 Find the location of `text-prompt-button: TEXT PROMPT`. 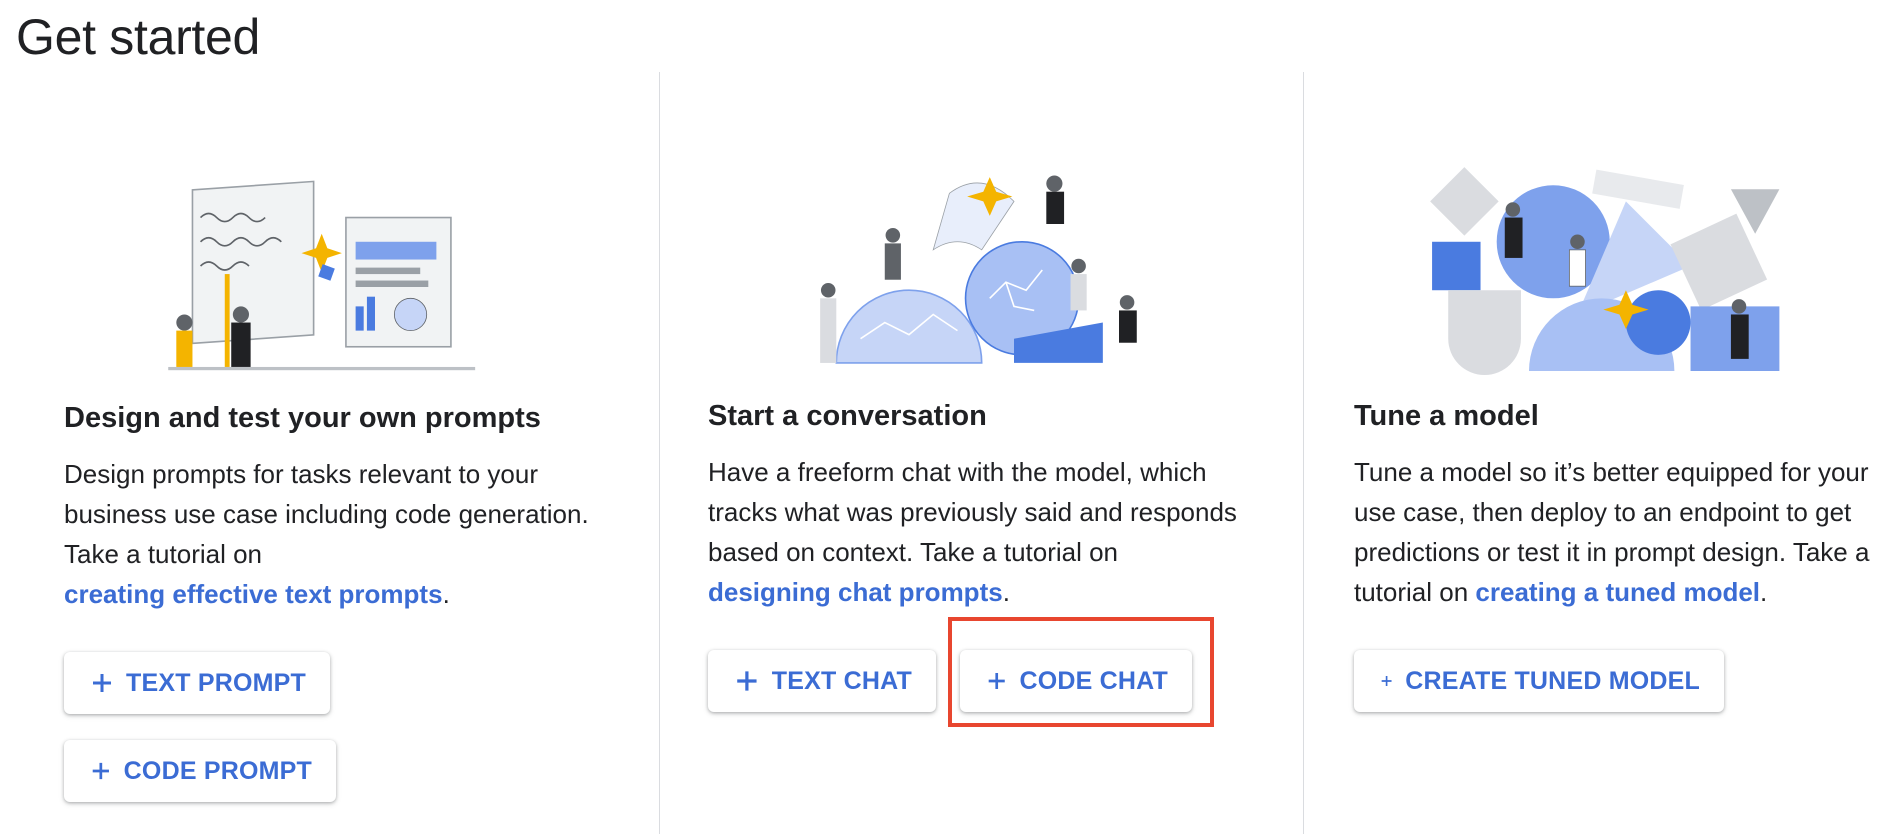

text-prompt-button: TEXT PROMPT is located at coordinates (197, 683).